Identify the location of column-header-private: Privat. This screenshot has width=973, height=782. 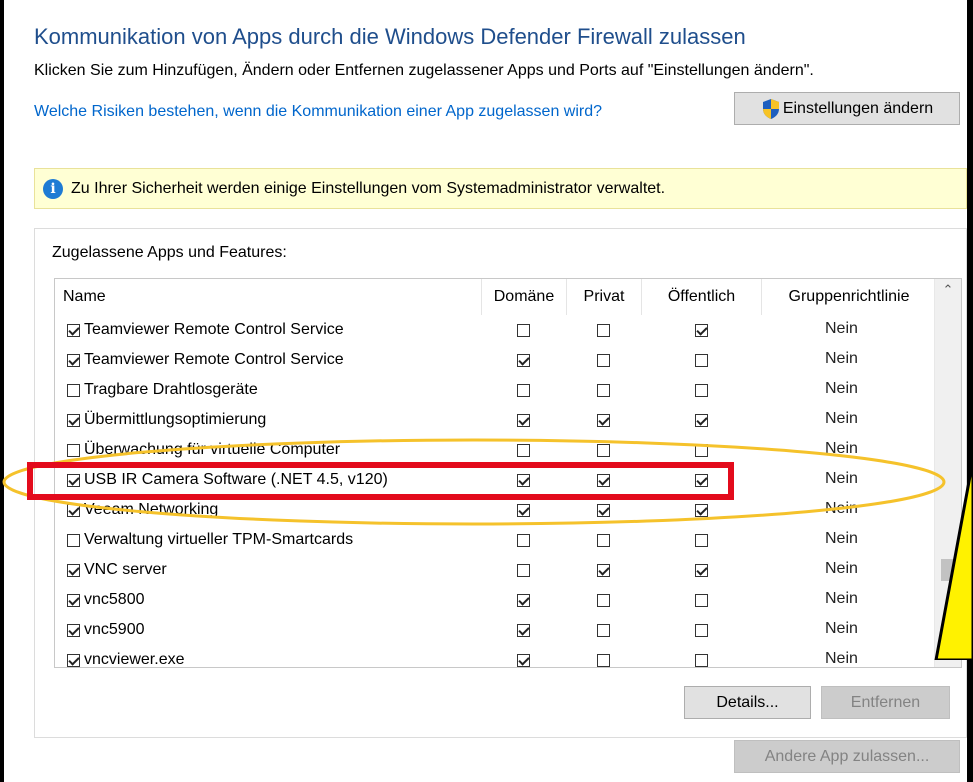
(603, 297).